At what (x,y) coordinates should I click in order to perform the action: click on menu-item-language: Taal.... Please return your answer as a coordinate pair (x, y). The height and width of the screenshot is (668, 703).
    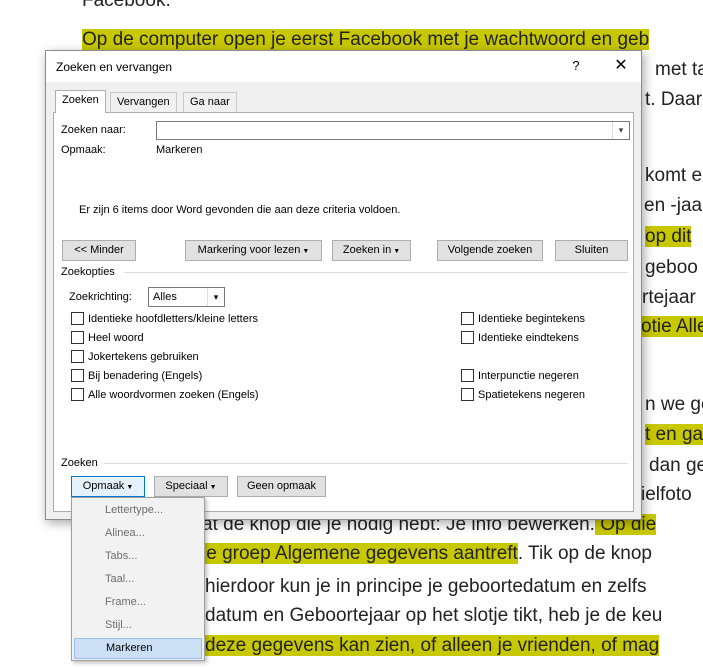
    Looking at the image, I should click on (138, 579).